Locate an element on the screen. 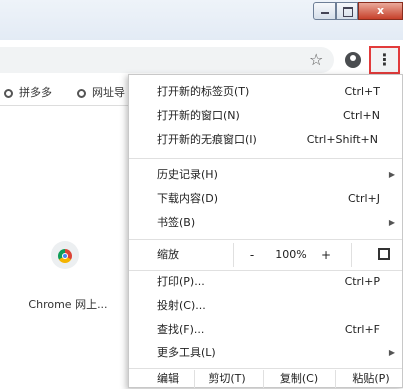 The width and height of the screenshot is (403, 389). zoom-row: 缩放 - 100% + is located at coordinates (266, 255).